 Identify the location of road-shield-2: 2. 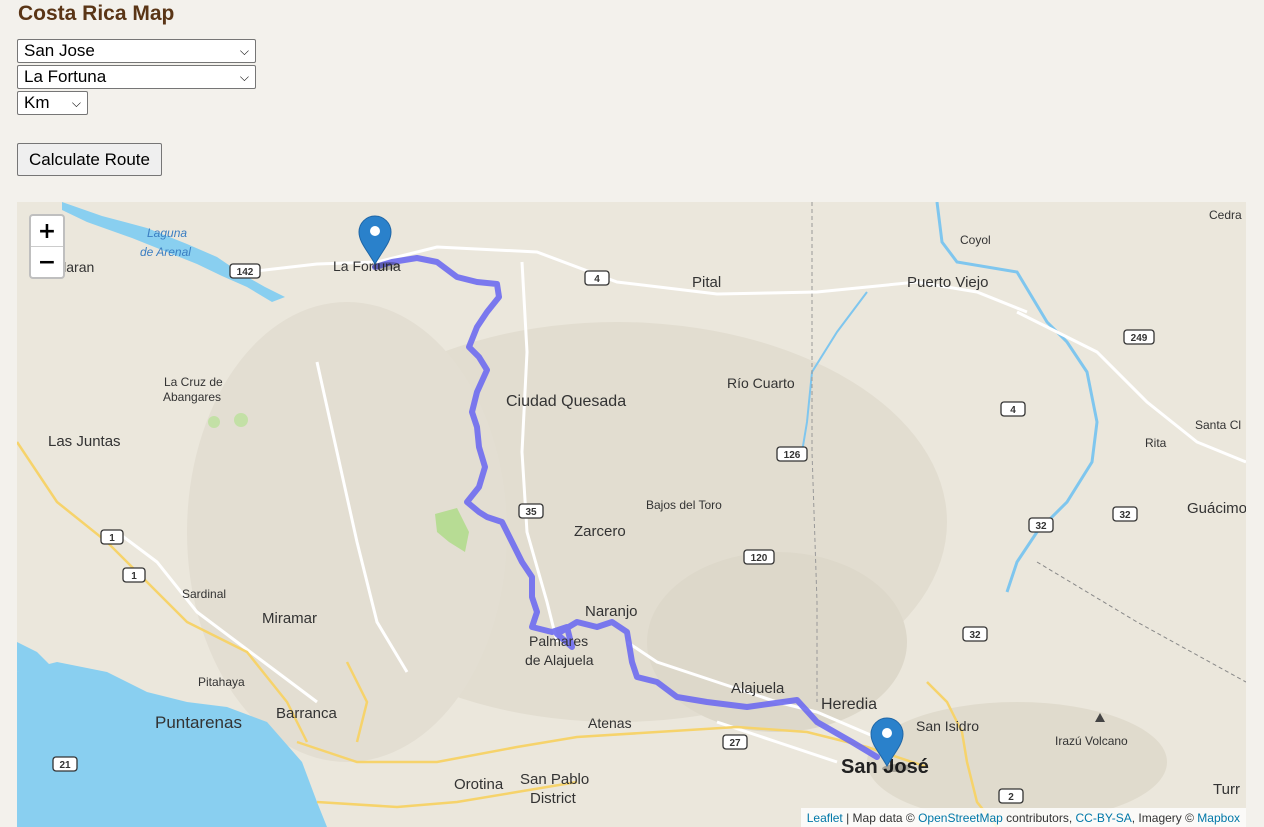
(1011, 796).